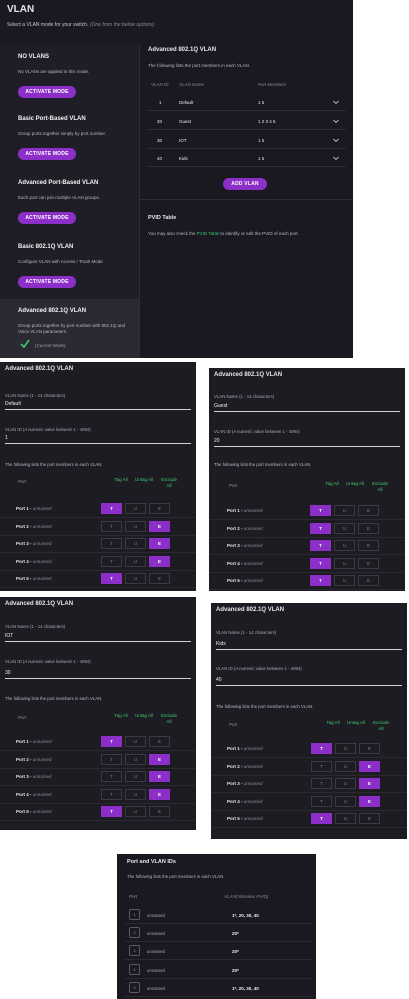 The height and width of the screenshot is (999, 409). Describe the element at coordinates (219, 988) in the screenshot. I see `pvid-row: 5 unnamed 1*, 20, 30, 40` at that location.